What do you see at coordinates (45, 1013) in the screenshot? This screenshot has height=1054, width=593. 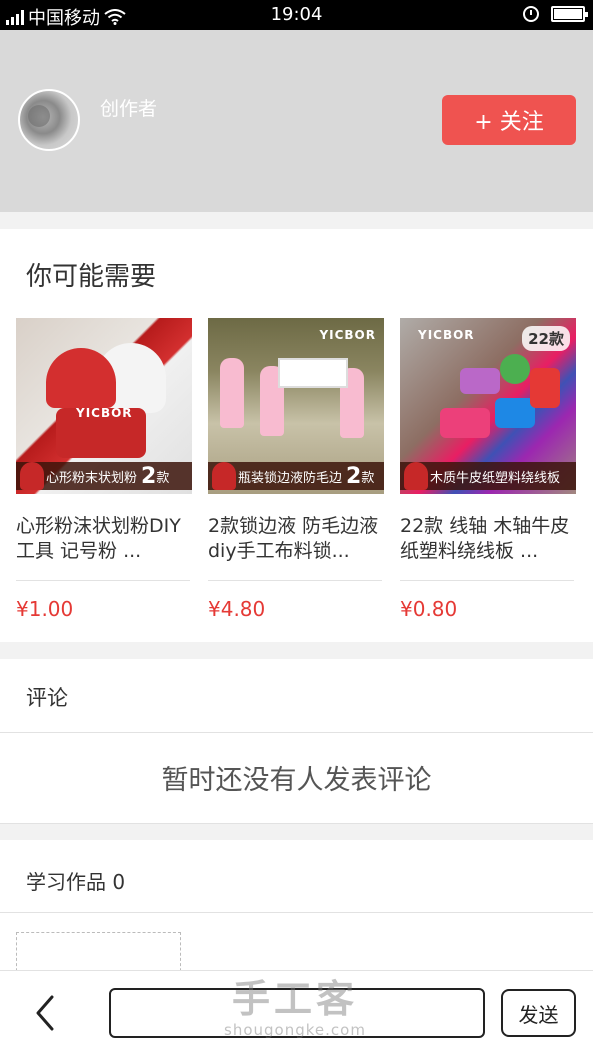 I see `back-arrow-icon` at bounding box center [45, 1013].